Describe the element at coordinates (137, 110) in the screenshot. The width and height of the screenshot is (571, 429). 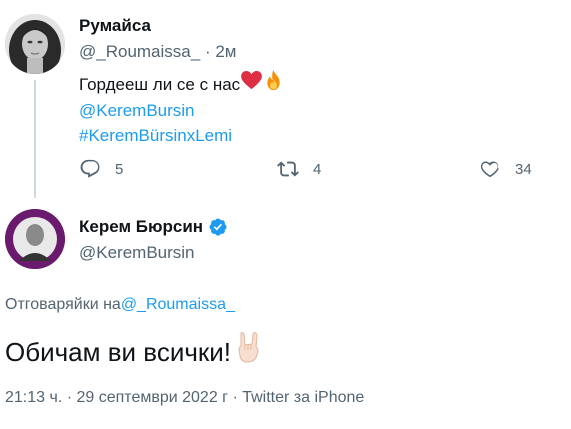
I see `mention-link: @KeremBursin` at that location.